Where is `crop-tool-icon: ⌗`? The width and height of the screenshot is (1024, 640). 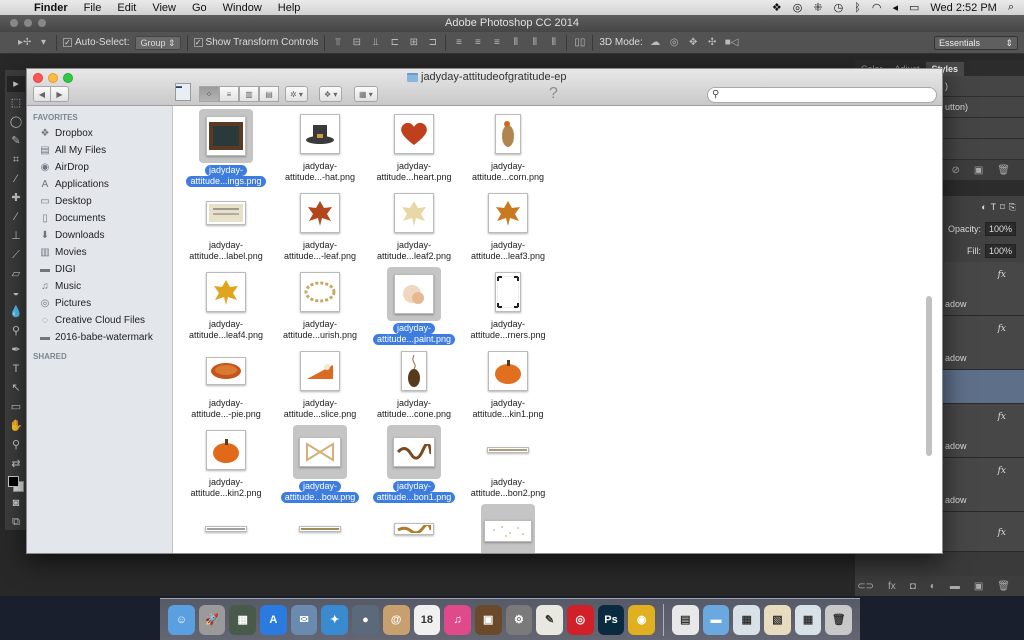 crop-tool-icon: ⌗ is located at coordinates (16, 160).